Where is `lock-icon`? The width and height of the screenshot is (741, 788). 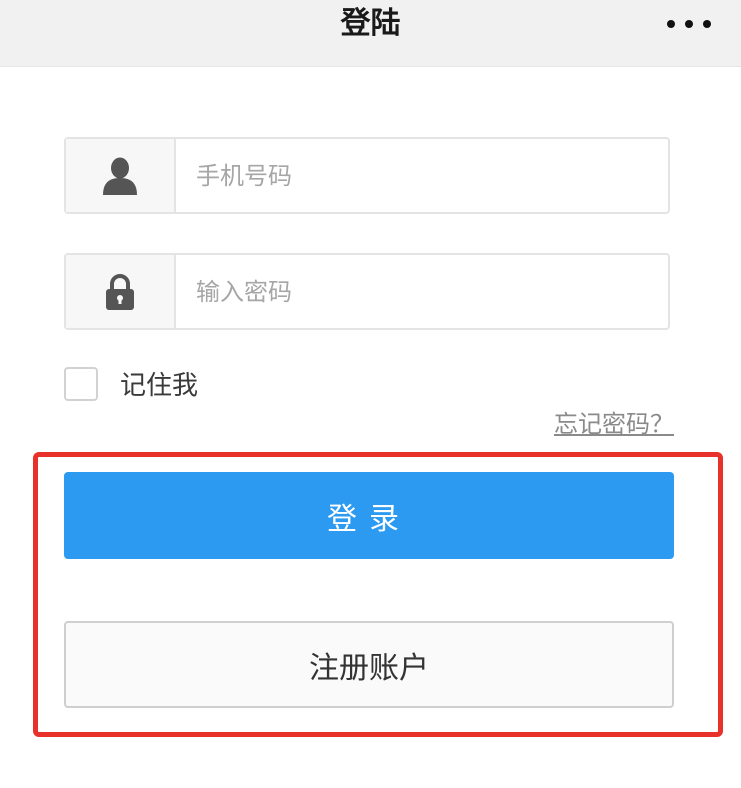
lock-icon is located at coordinates (120, 291).